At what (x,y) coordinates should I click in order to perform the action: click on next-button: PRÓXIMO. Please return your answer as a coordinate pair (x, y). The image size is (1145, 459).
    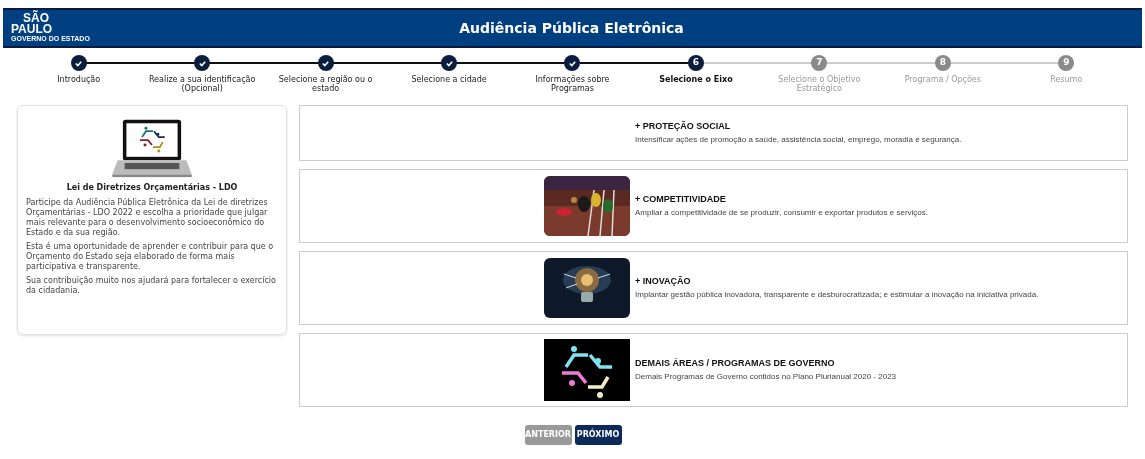
    Looking at the image, I should click on (598, 435).